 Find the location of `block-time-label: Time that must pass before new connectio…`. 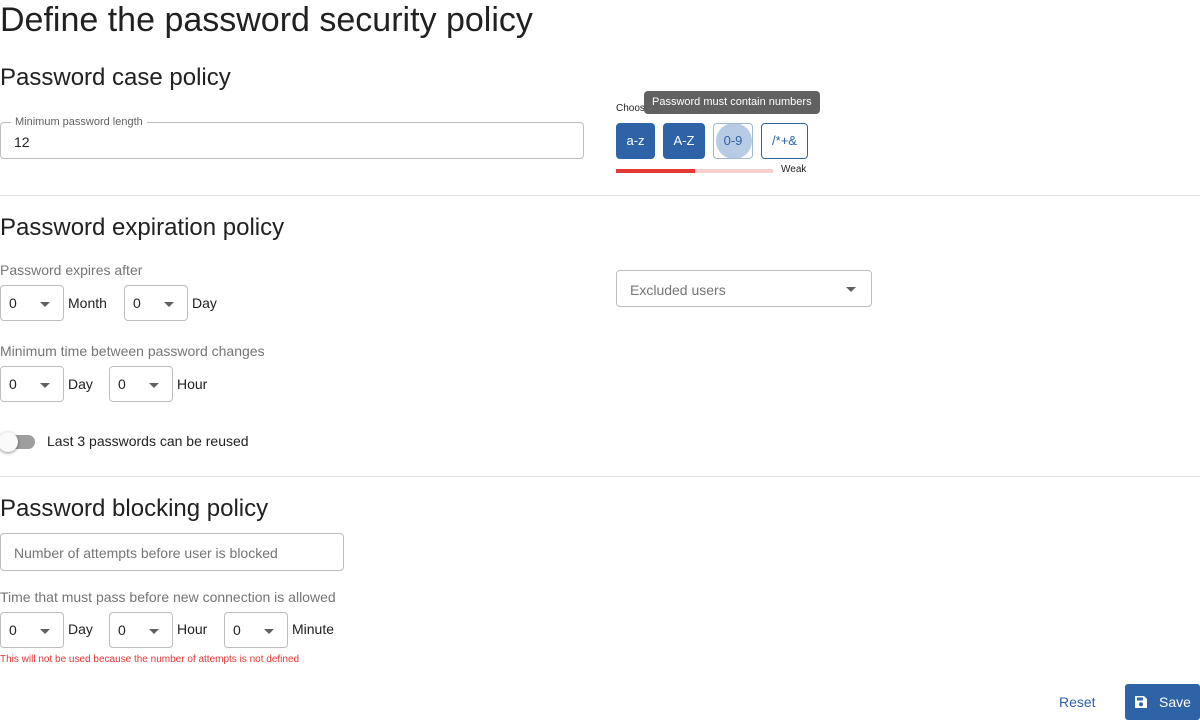

block-time-label: Time that must pass before new connectio… is located at coordinates (168, 597).